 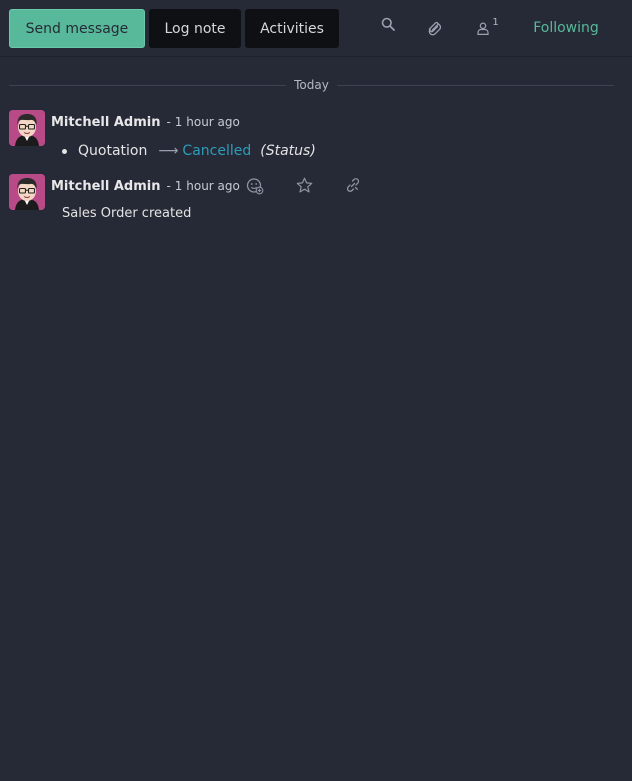 What do you see at coordinates (495, 22) in the screenshot?
I see `followers-count: 1` at bounding box center [495, 22].